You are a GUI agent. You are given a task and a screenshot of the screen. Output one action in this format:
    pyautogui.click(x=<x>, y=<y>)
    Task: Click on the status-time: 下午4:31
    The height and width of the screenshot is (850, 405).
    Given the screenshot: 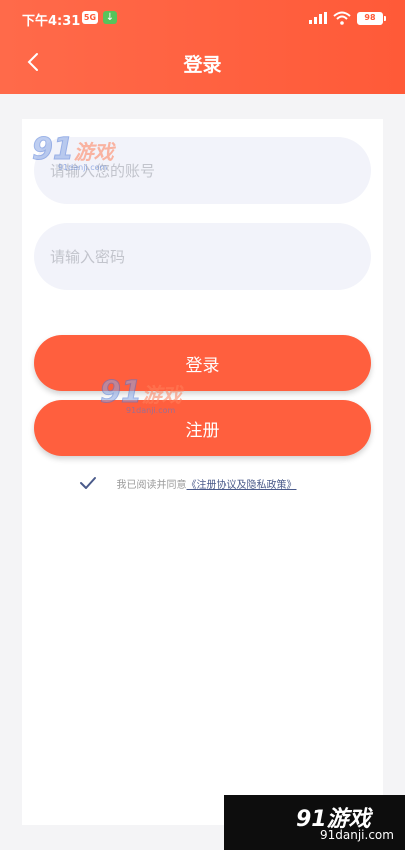 What is the action you would take?
    pyautogui.click(x=51, y=21)
    